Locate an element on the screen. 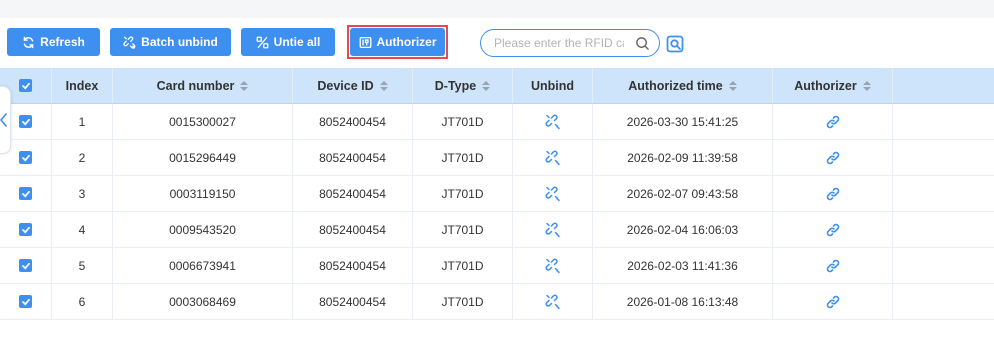 This screenshot has width=994, height=343. header-card-number: Card number is located at coordinates (203, 85).